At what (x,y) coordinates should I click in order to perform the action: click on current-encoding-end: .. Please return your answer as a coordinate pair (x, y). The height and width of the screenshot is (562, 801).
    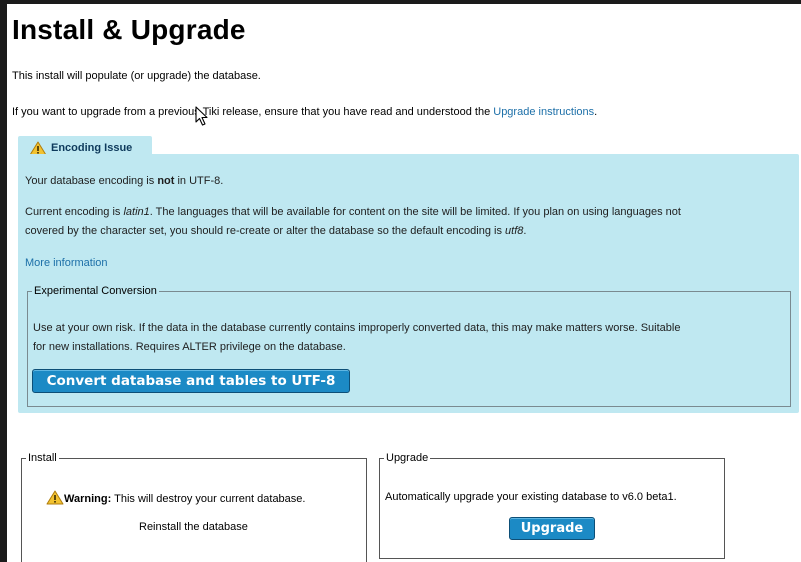
    Looking at the image, I should click on (525, 231).